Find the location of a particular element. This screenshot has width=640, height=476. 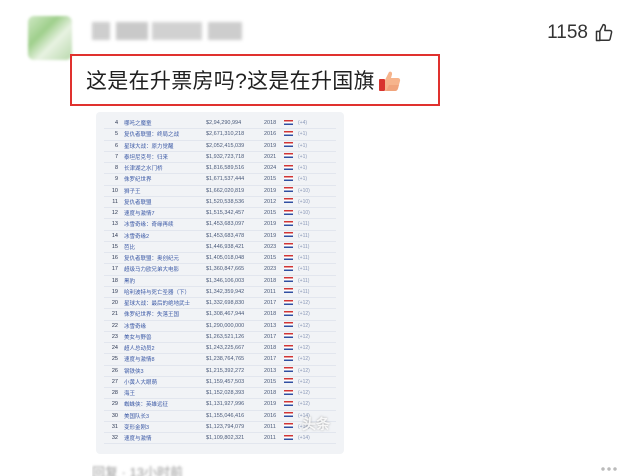

table-row: 25 速度与激情8 $1,238,764,765 2017 (+12) is located at coordinates (220, 360).